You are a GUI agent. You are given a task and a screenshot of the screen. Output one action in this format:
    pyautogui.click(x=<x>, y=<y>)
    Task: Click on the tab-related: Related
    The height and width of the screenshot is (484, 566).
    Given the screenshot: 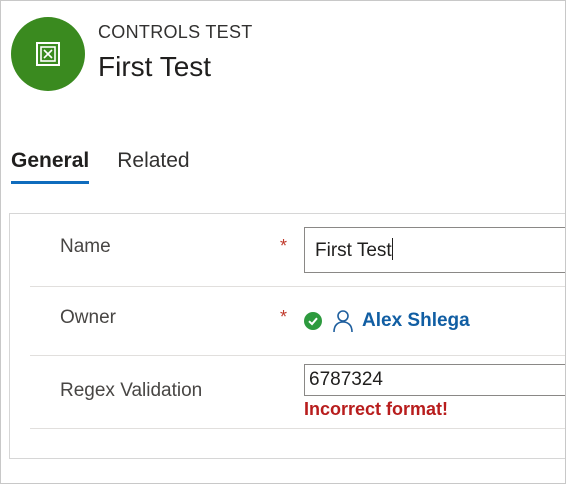 What is the action you would take?
    pyautogui.click(x=153, y=166)
    